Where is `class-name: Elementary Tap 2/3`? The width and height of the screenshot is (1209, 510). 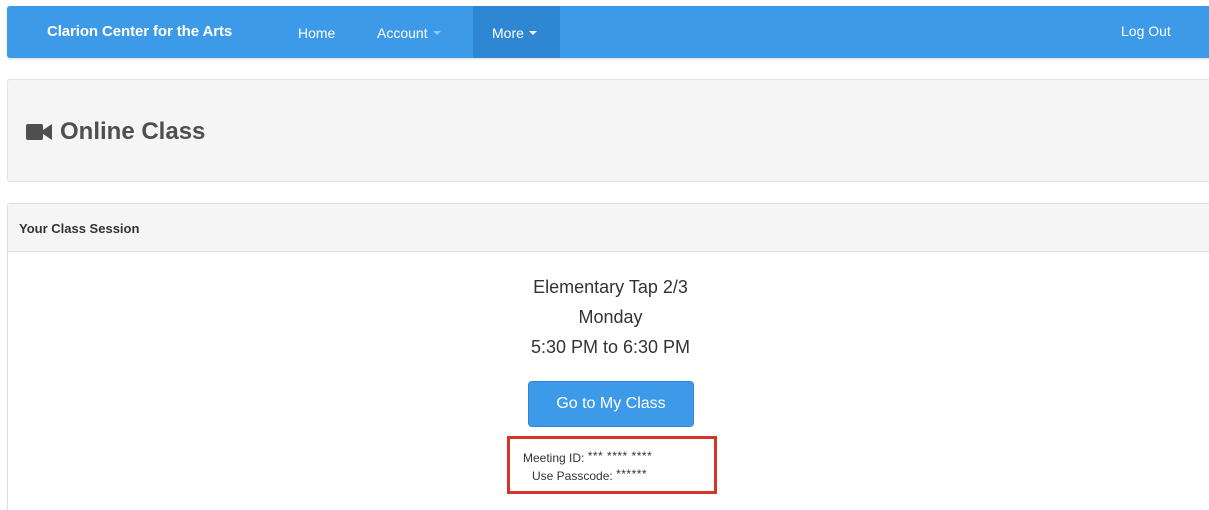 class-name: Elementary Tap 2/3 is located at coordinates (610, 287).